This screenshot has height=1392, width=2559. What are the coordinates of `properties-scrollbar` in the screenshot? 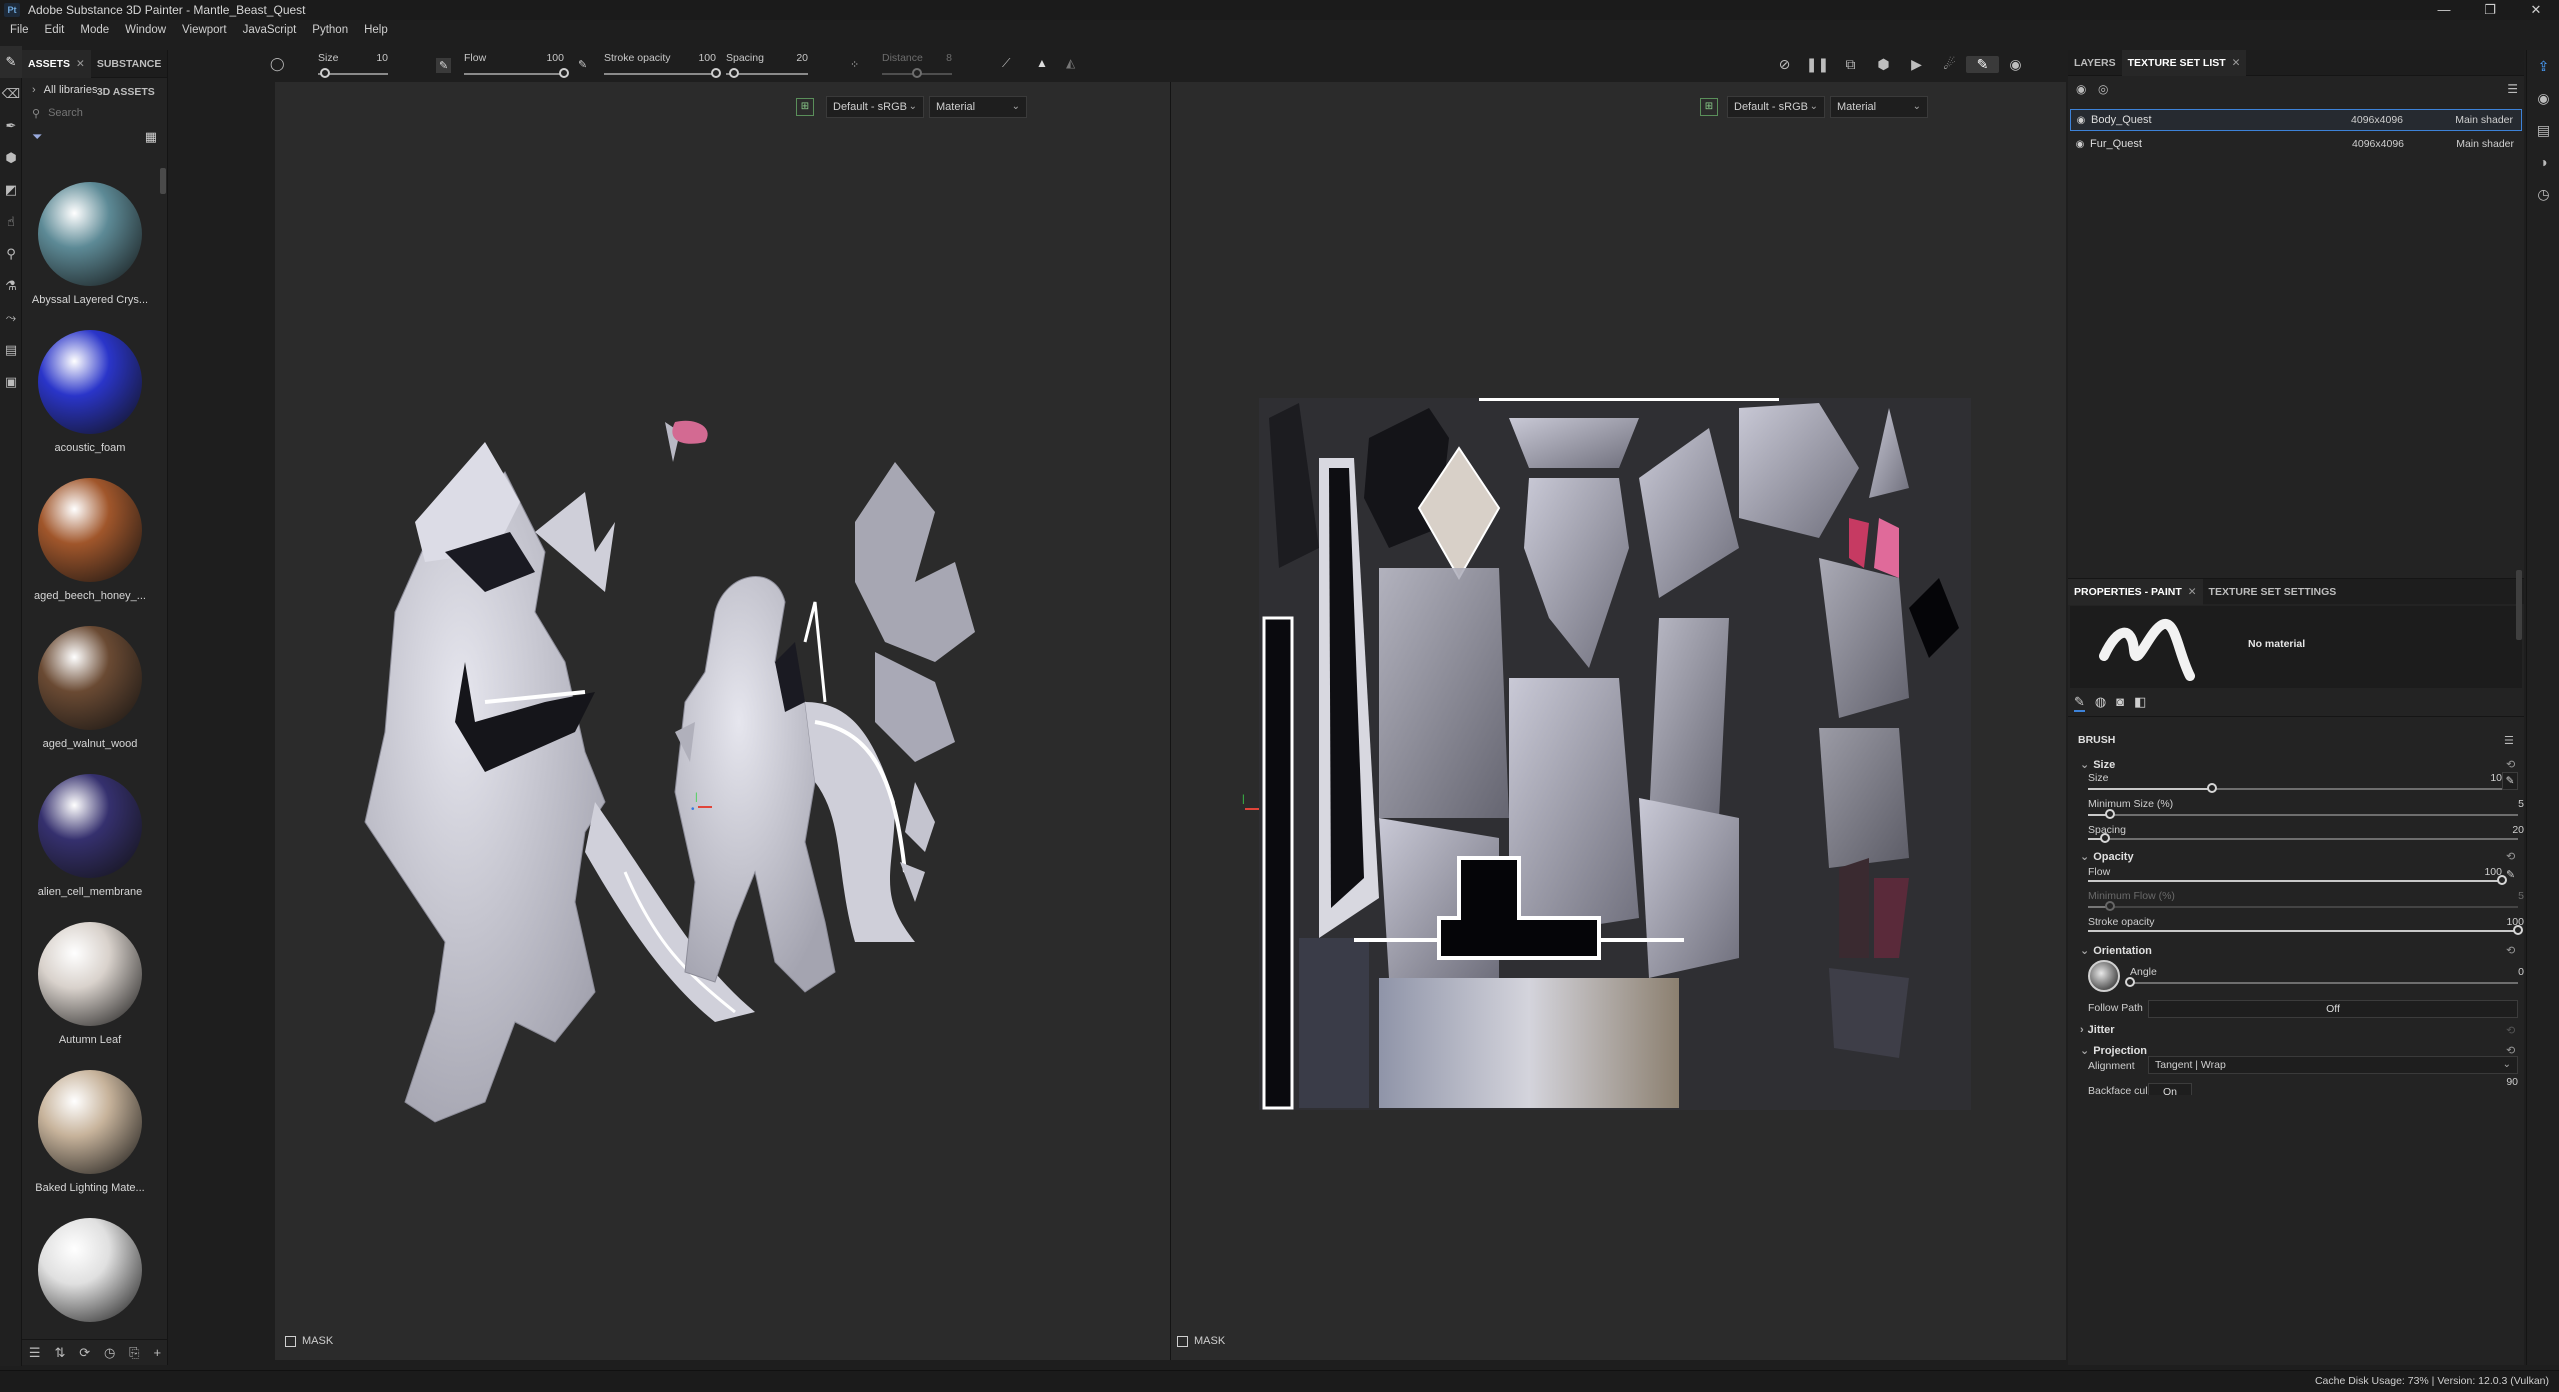 It's located at (2519, 605).